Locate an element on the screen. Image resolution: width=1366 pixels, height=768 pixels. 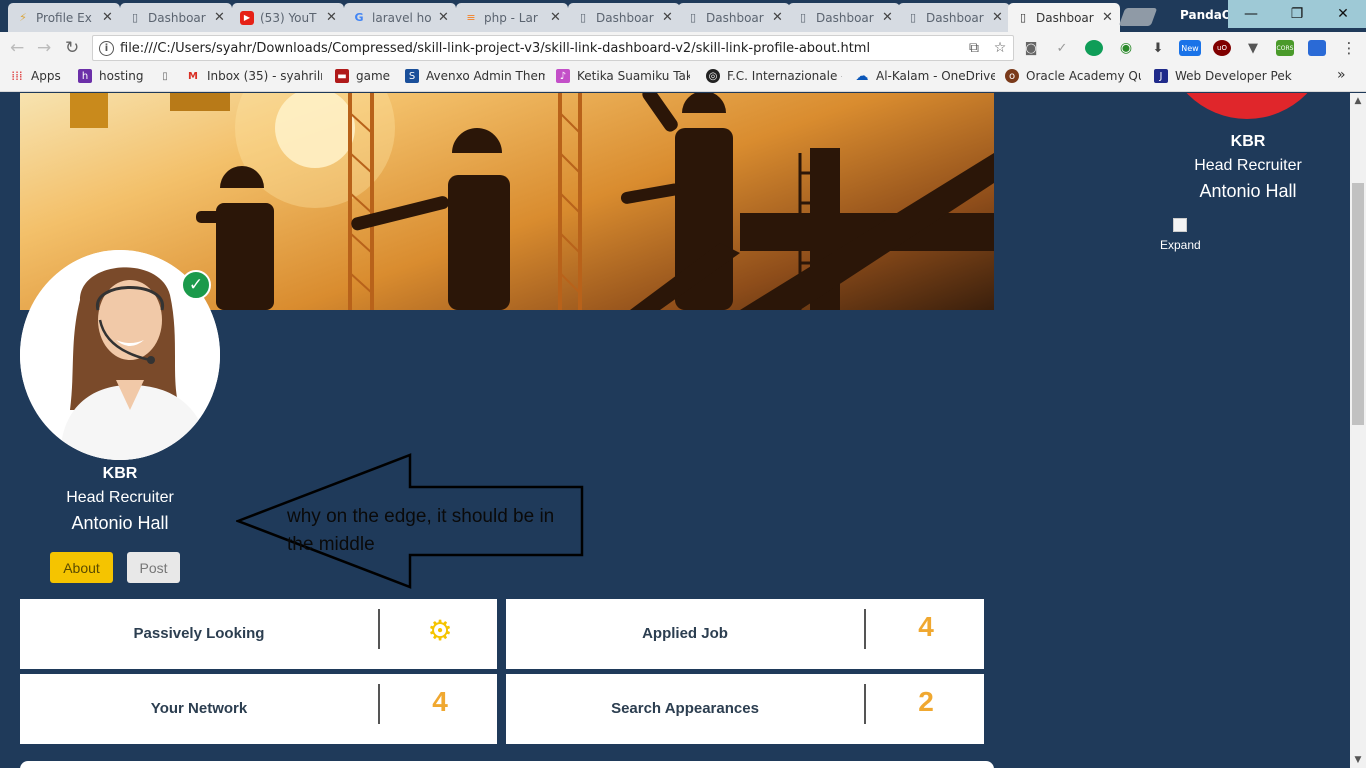
maximize-button: ❐ is located at coordinates (1297, 14).